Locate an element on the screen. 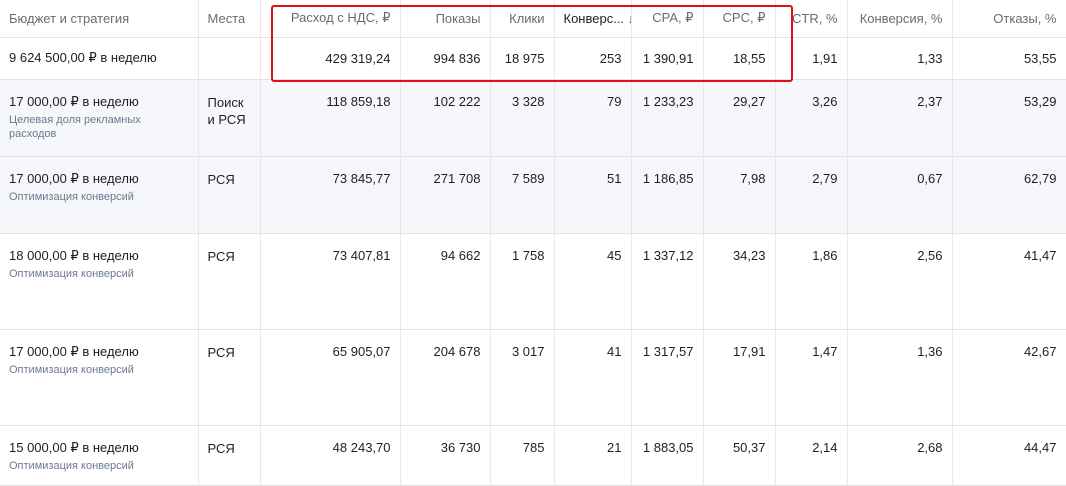 The width and height of the screenshot is (1066, 486). total-budget: 9 624 500,00 ₽ в неделю is located at coordinates (99, 58).